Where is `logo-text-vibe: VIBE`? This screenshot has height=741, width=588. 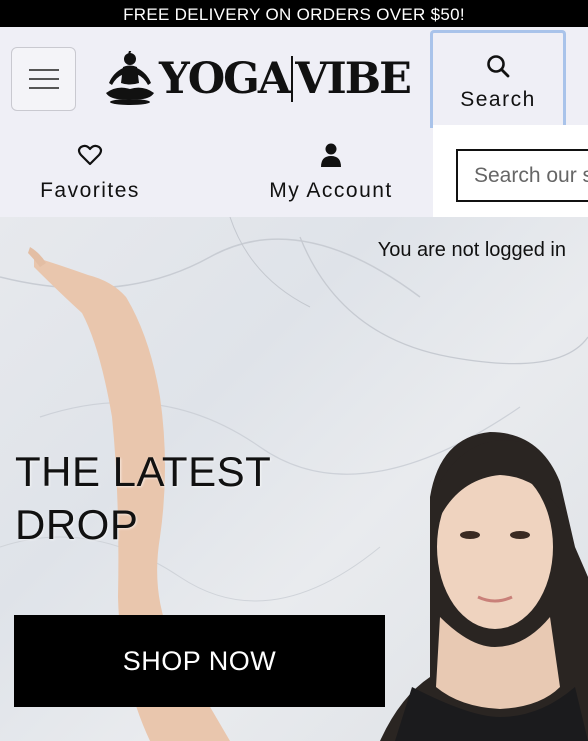
logo-text-vibe: VIBE is located at coordinates (353, 79).